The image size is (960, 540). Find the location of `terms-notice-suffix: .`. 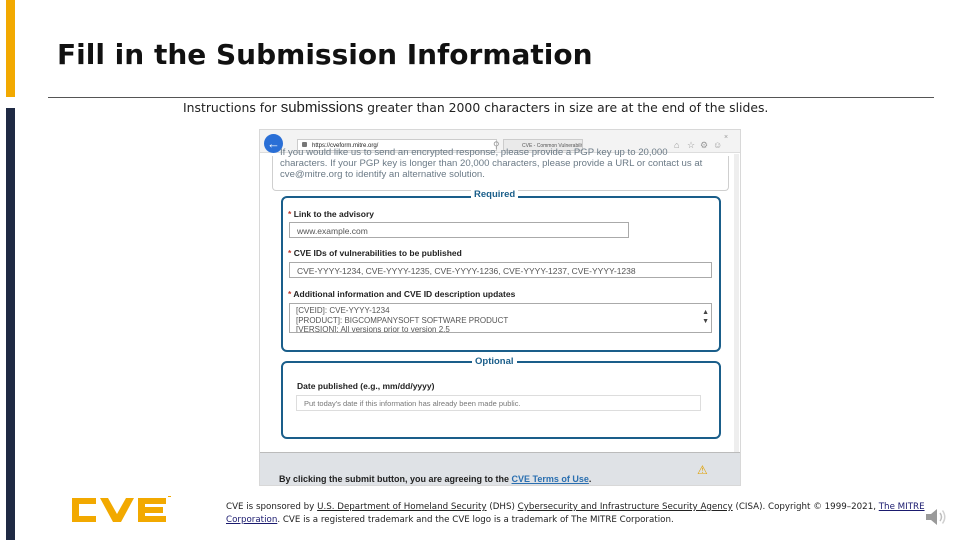

terms-notice-suffix: . is located at coordinates (590, 479).